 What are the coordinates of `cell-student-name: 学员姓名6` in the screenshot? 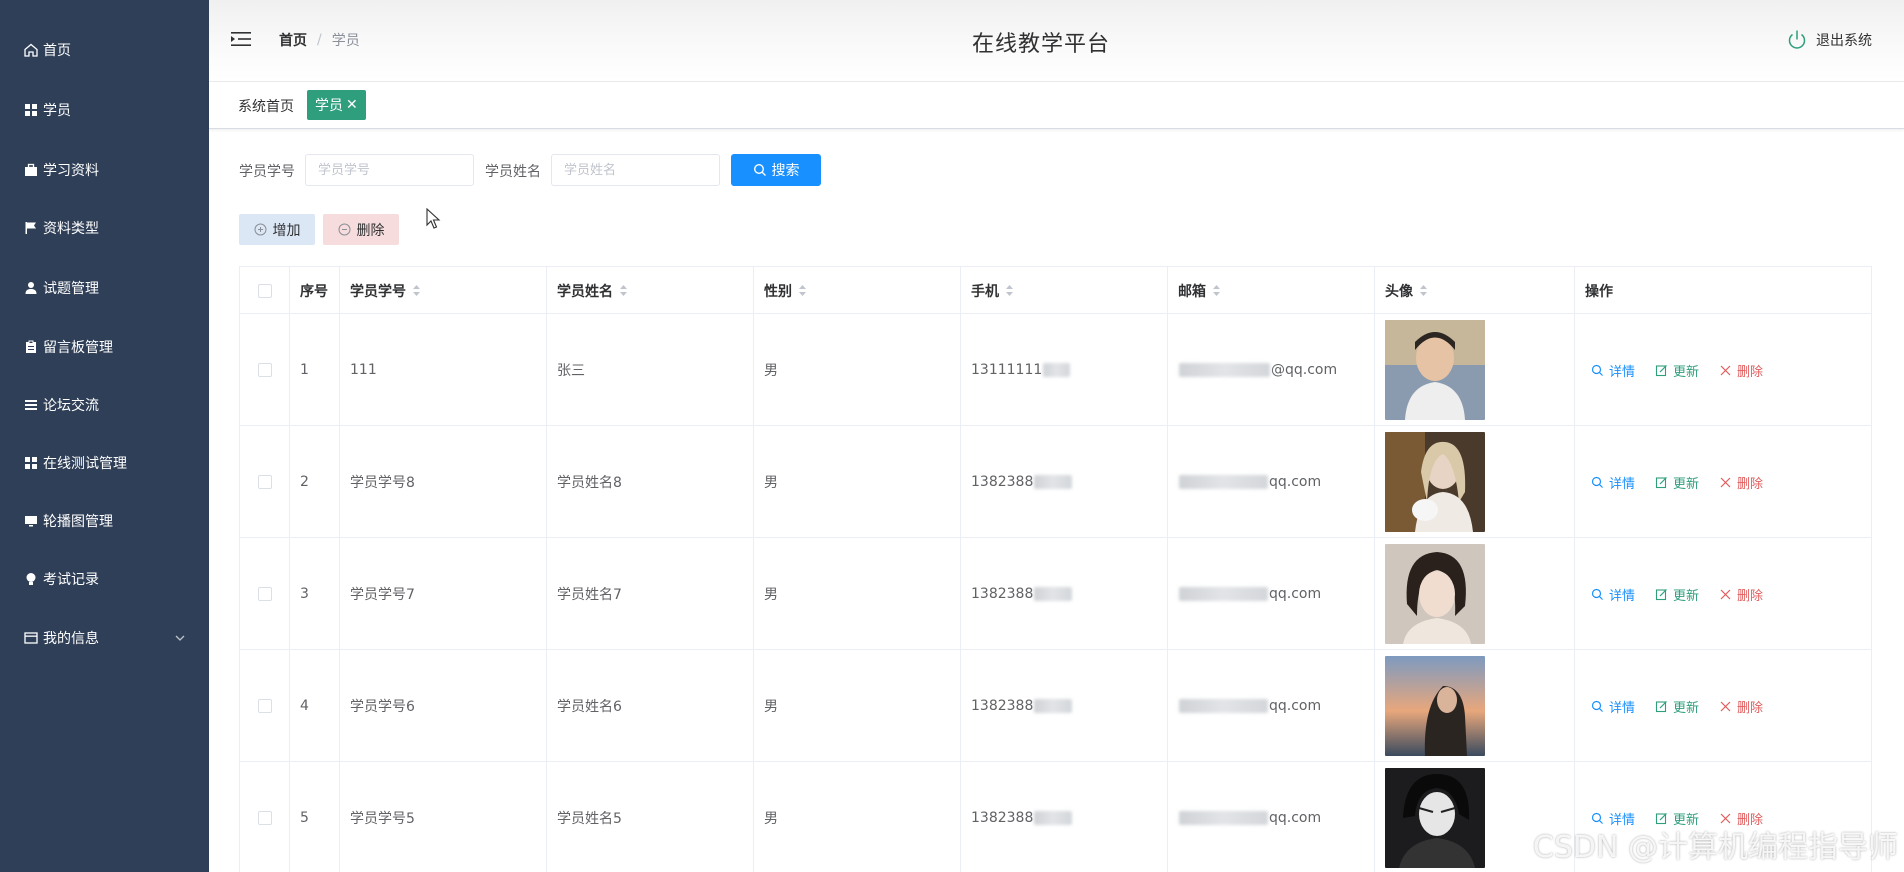 It's located at (650, 706).